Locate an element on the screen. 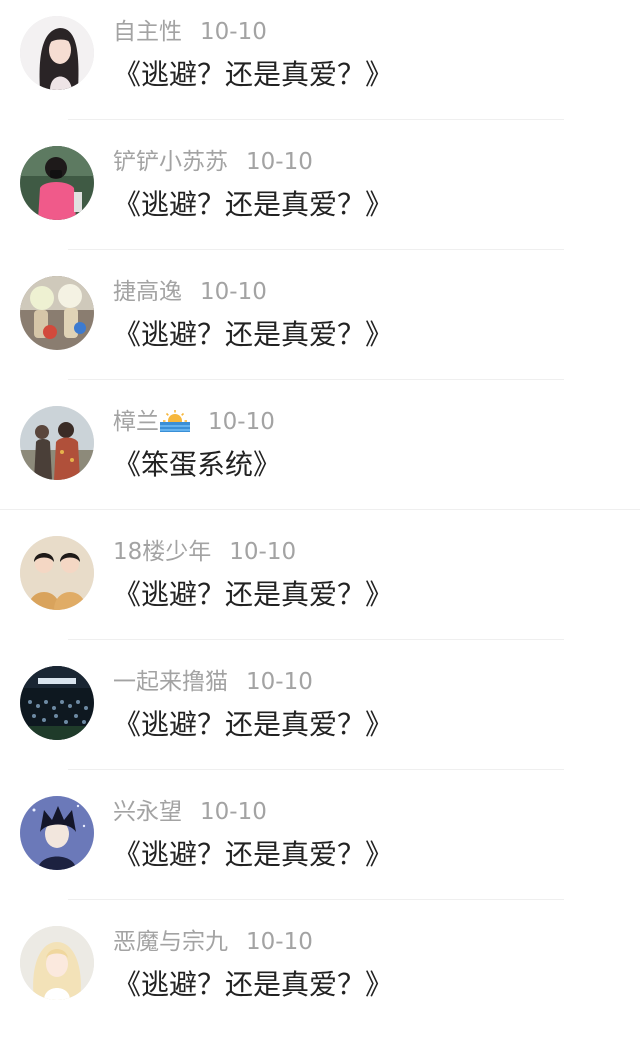  comment-item: 樟兰 10-10 《笨蛋系统》 is located at coordinates (320, 455).